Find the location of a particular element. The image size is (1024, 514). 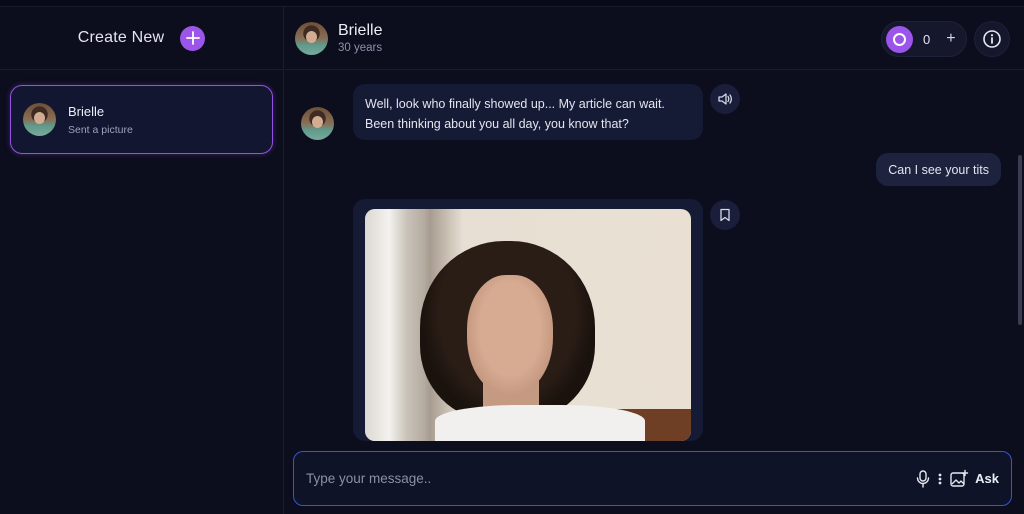

sidebar-header: Create New is located at coordinates (141, 38).